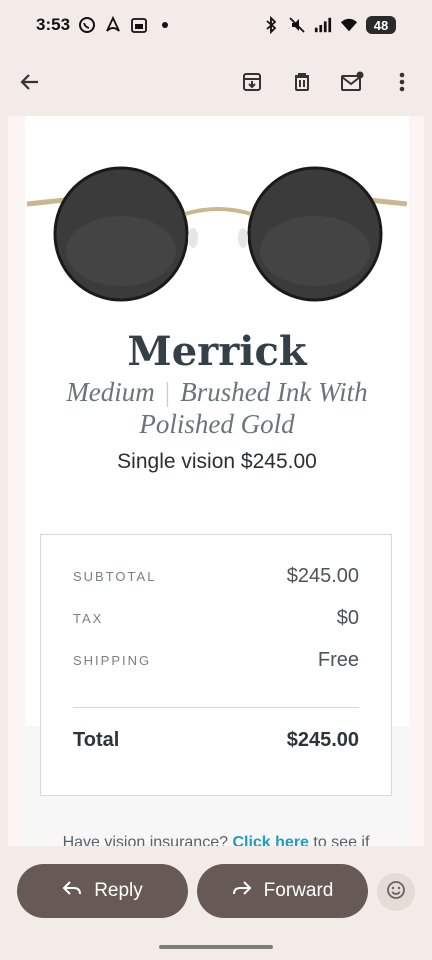 This screenshot has width=432, height=960. I want to click on reply-label: Reply, so click(118, 890).